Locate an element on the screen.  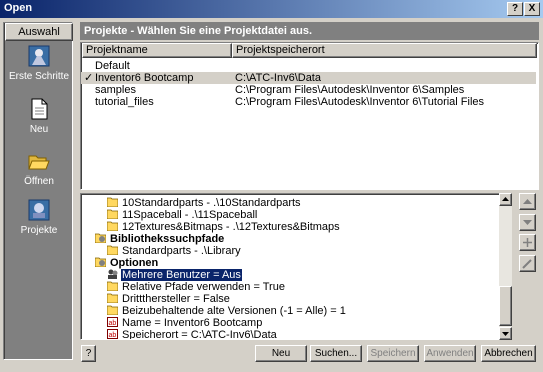
project-row-active: ✓ Inventor6 Bootcamp C:\ATC-Inv6\Data is located at coordinates (308, 78).